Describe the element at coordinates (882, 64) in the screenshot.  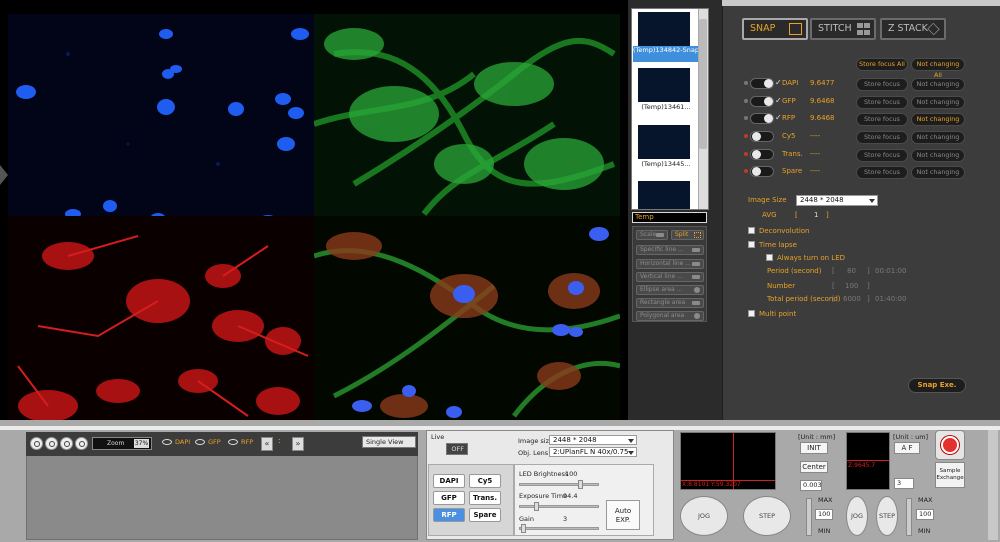
I see `store-focus-all-button: Store focus All` at that location.